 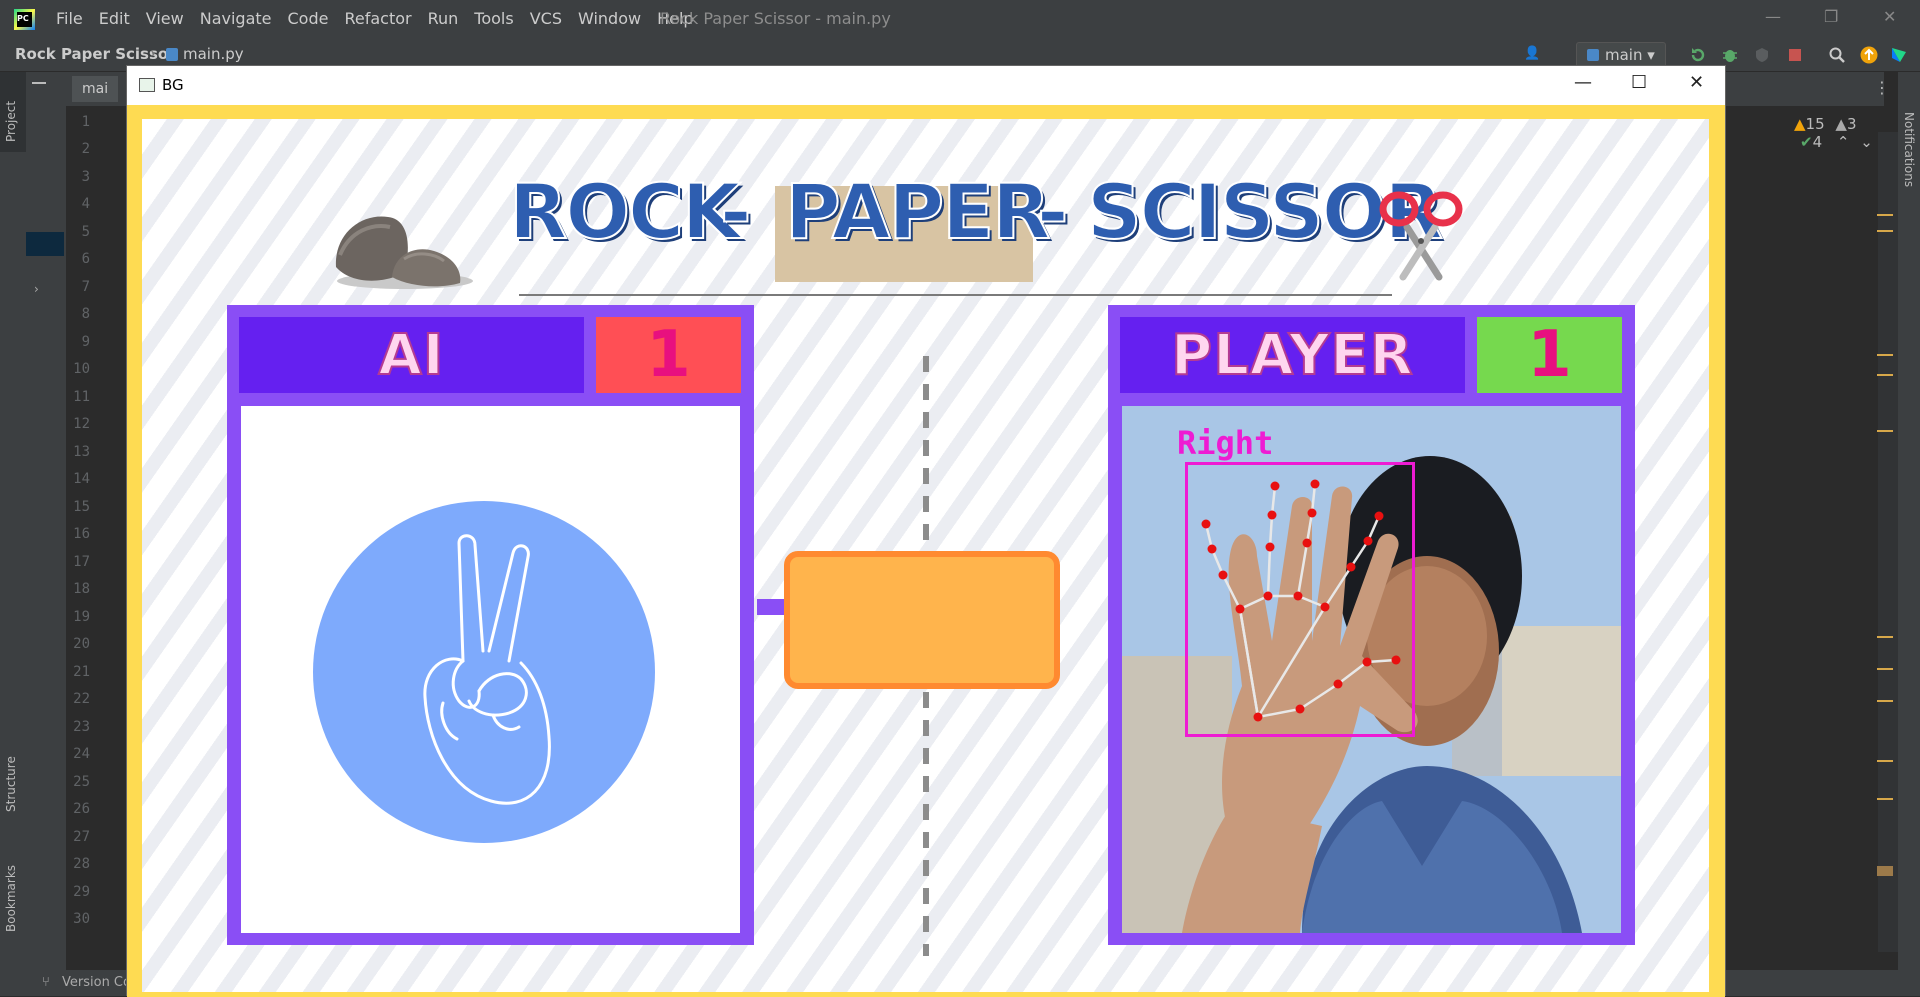 What do you see at coordinates (213, 54) in the screenshot?
I see `breadcrumb-file-label: main.py` at bounding box center [213, 54].